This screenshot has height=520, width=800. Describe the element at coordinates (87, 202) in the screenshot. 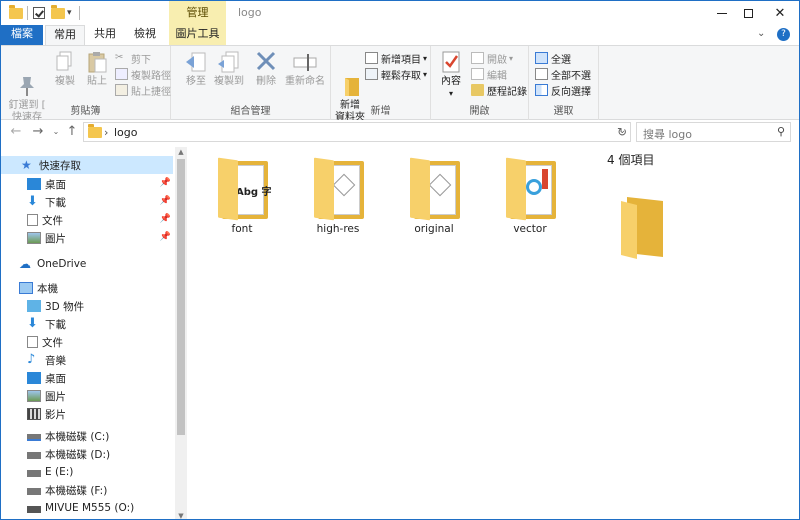

I see `nav-quick-downloads: ⬇ 下載 📌` at that location.